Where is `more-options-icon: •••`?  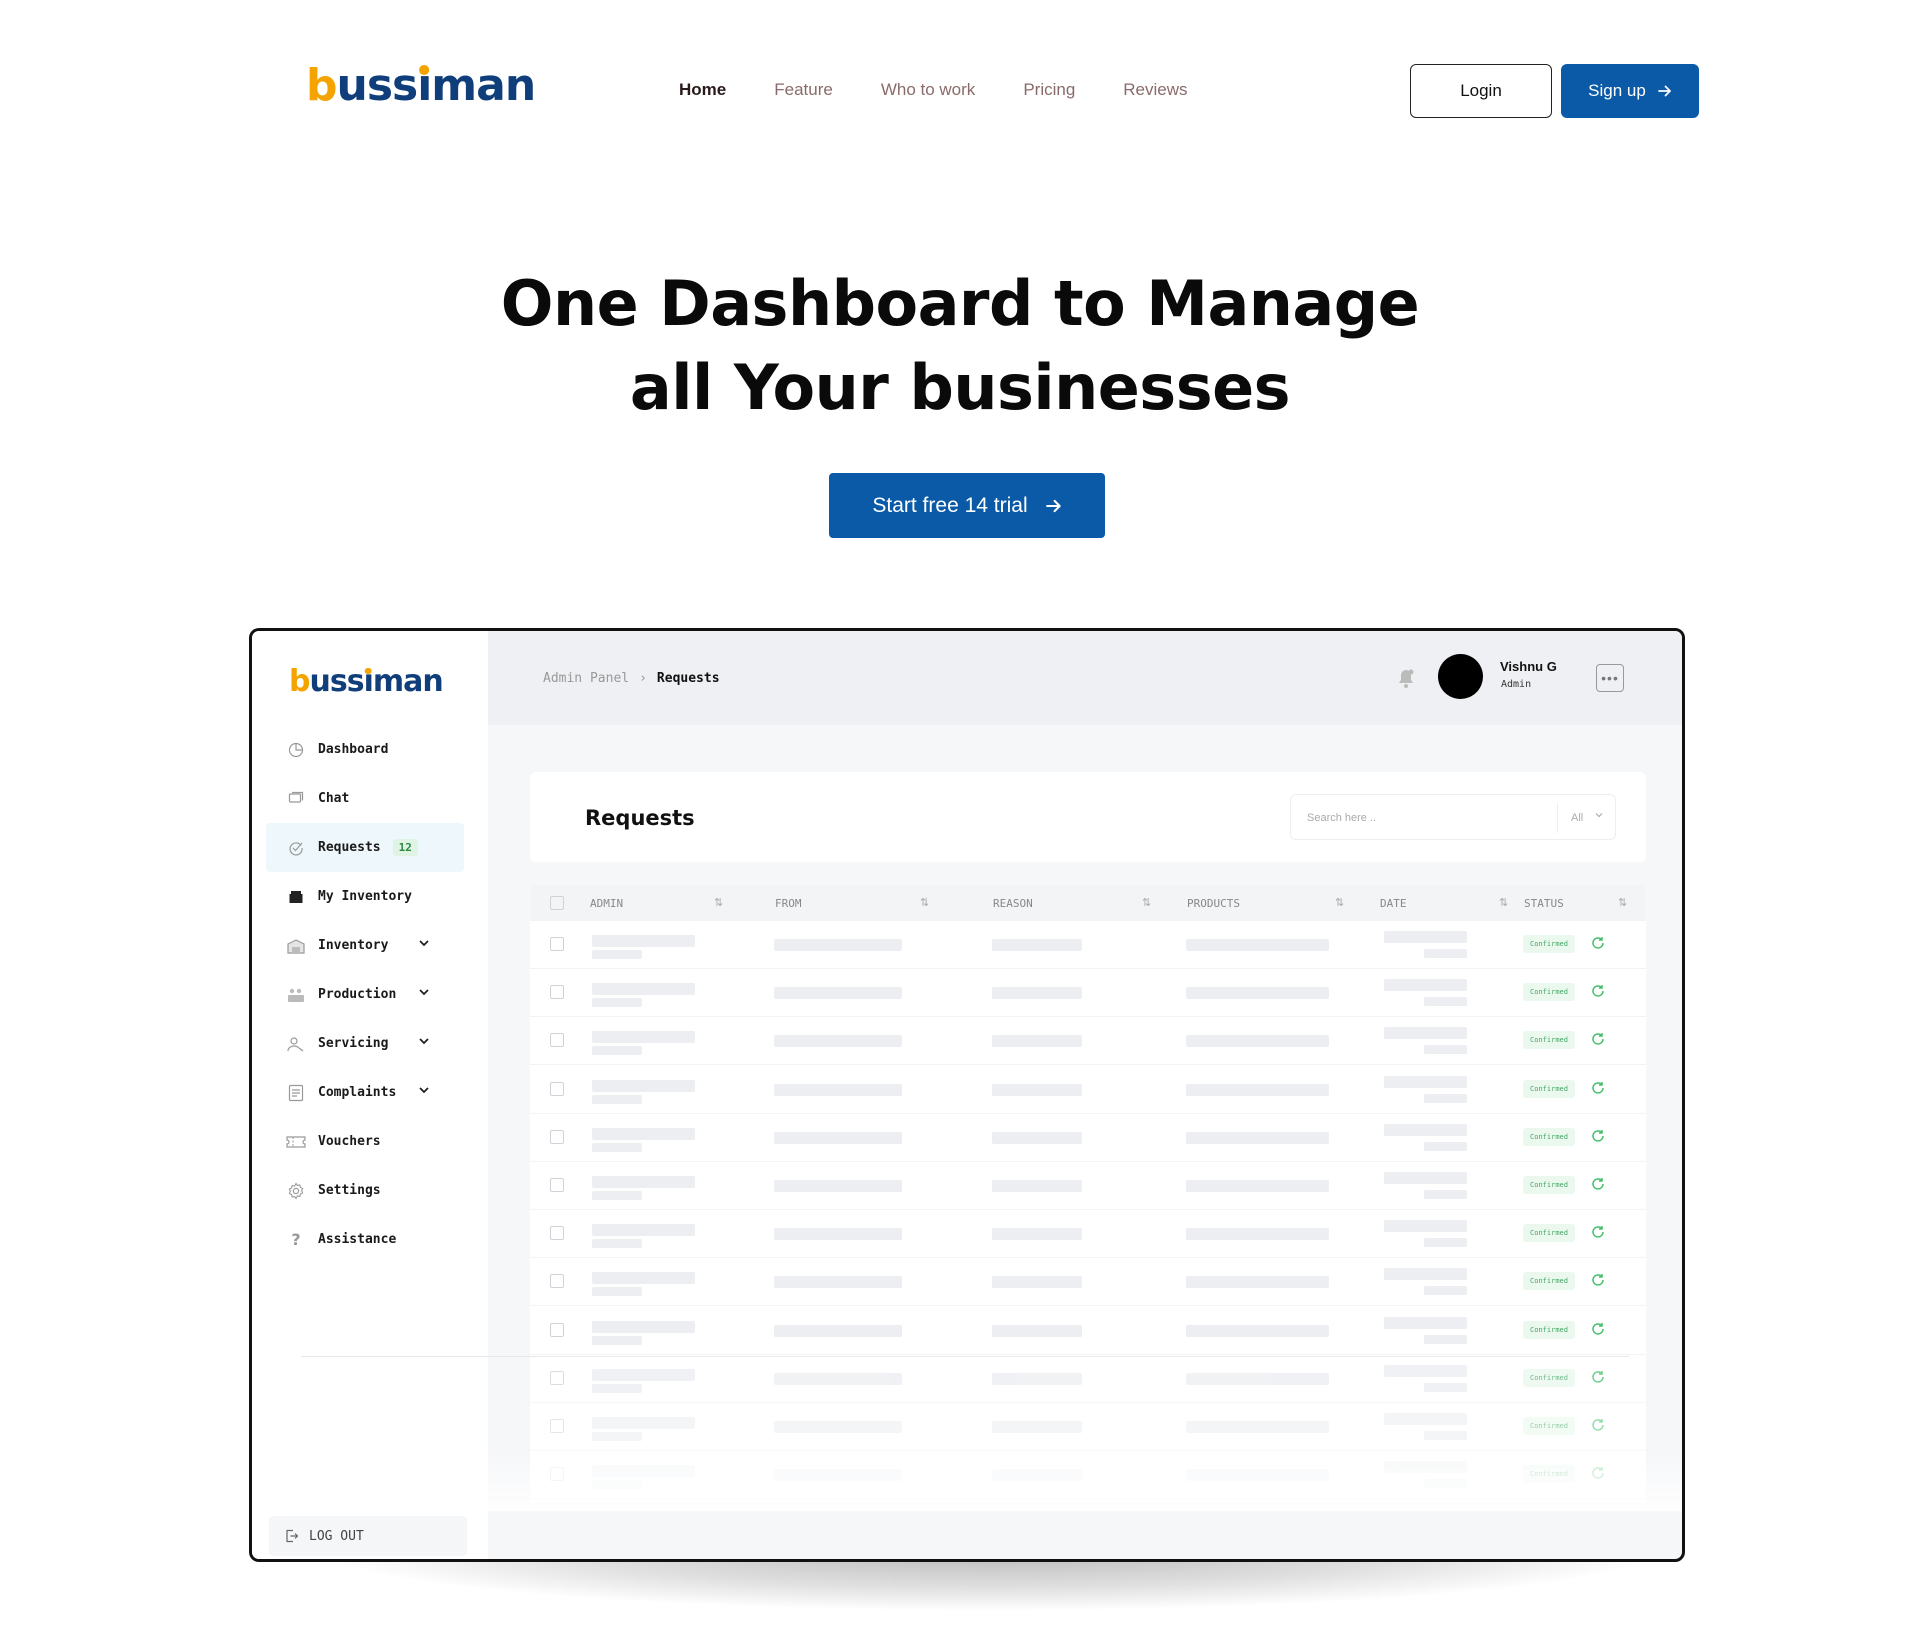 more-options-icon: ••• is located at coordinates (1610, 678).